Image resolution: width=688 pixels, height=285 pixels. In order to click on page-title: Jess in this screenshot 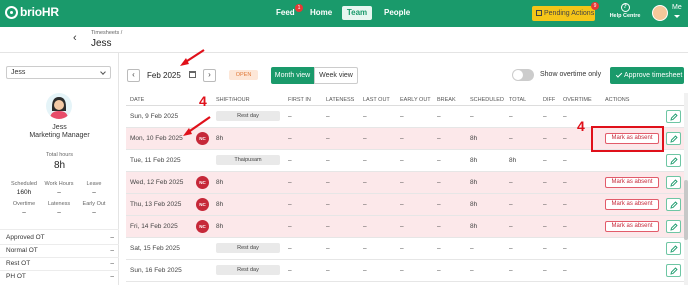, I will do `click(101, 43)`.